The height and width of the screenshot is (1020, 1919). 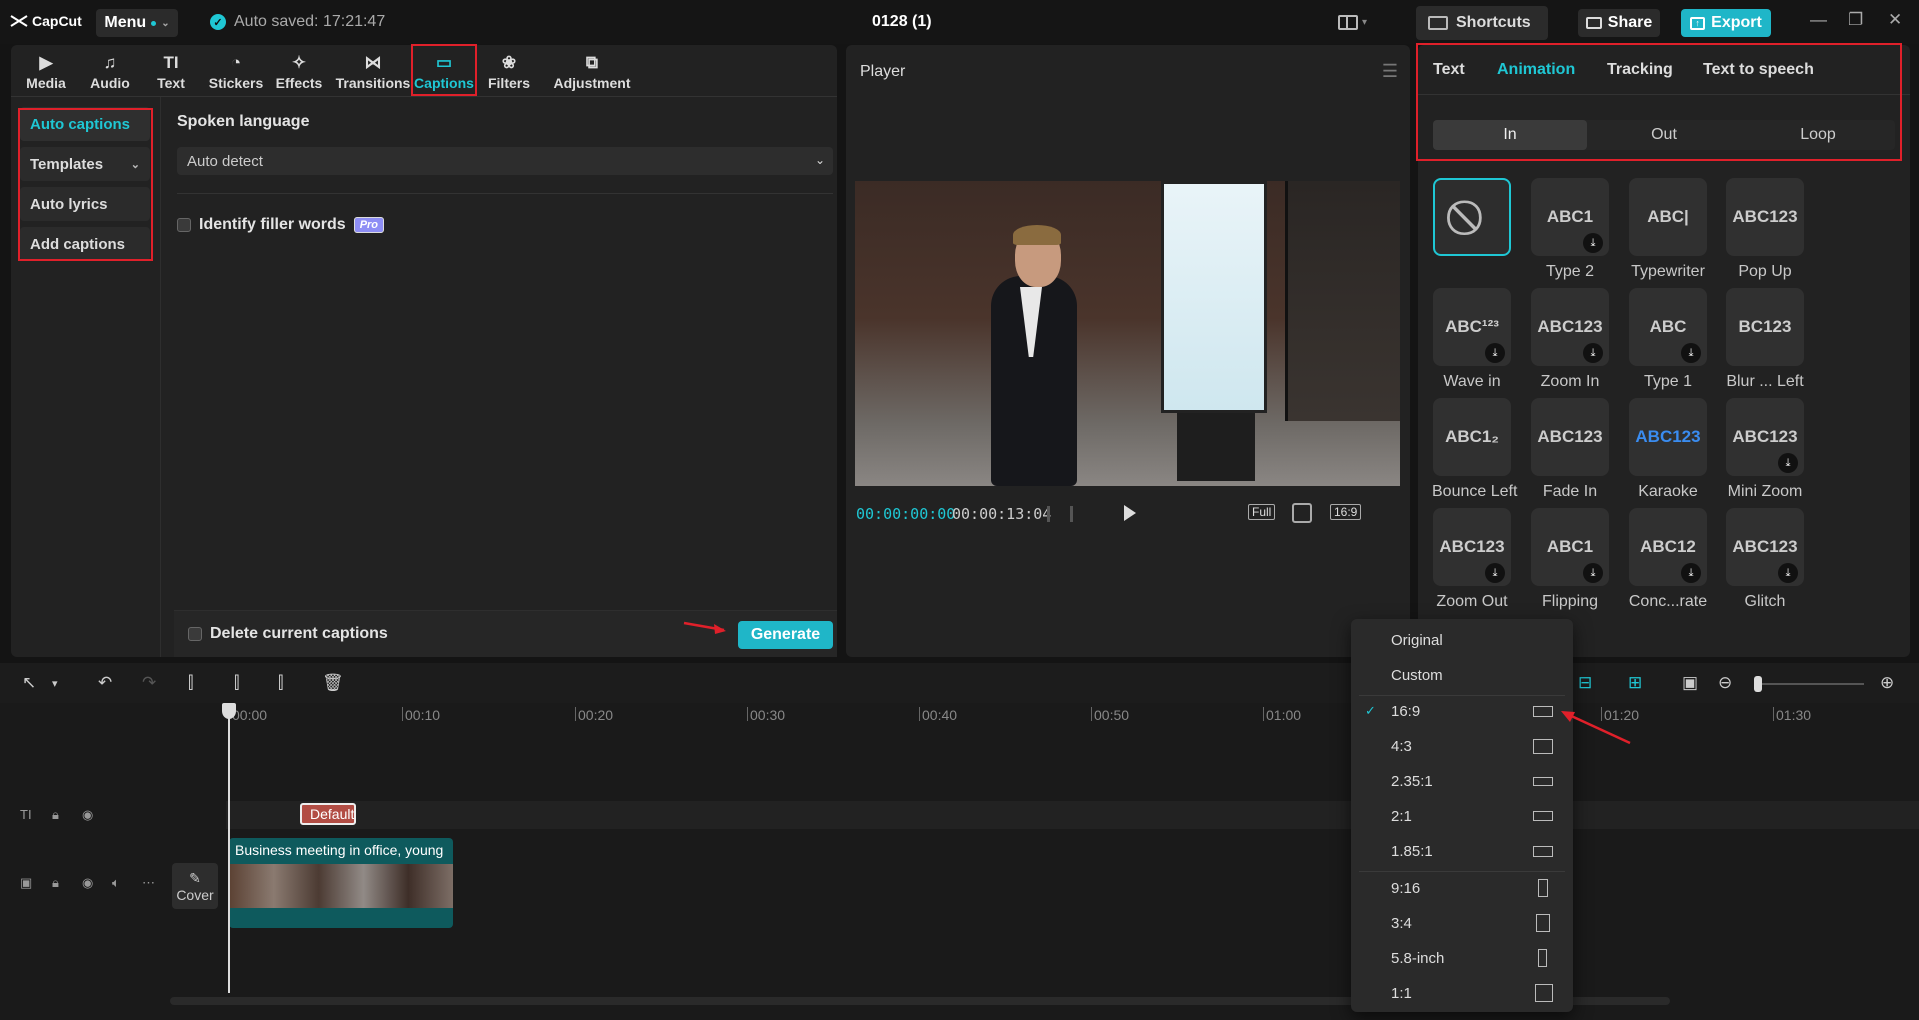 I want to click on animation-preset: ABC12⤓Conc...rate, so click(x=1668, y=559).